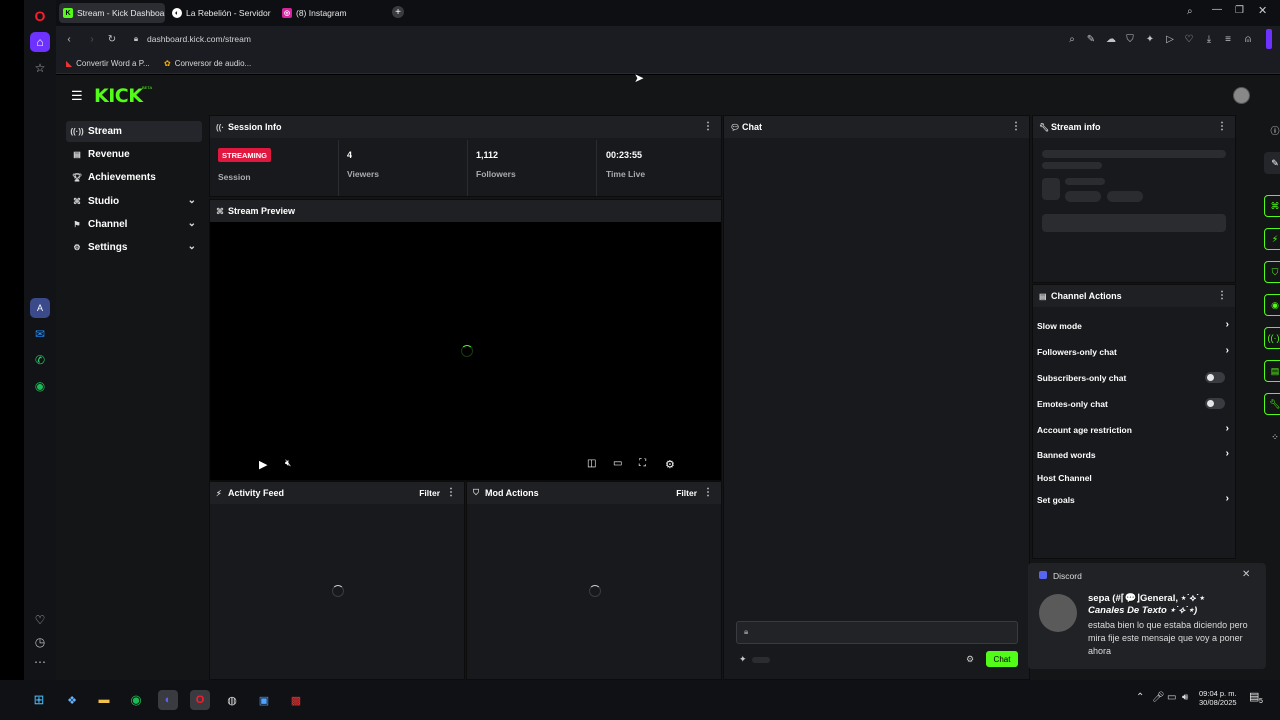 The image size is (1280, 720). What do you see at coordinates (40, 42) in the screenshot?
I see `home-icon: ⌂` at bounding box center [40, 42].